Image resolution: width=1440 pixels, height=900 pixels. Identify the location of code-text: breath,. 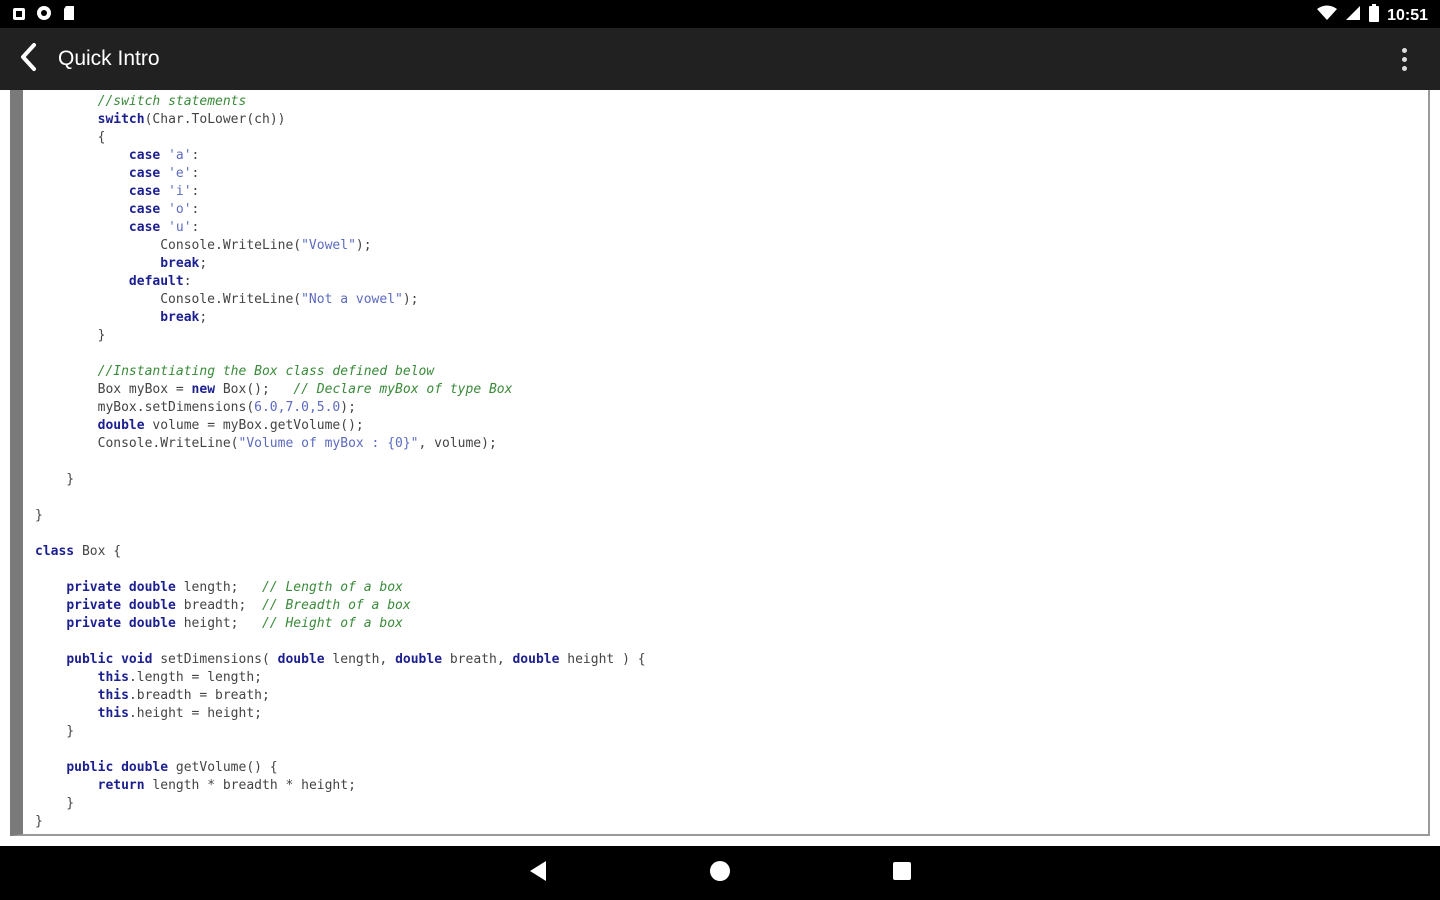
(477, 659).